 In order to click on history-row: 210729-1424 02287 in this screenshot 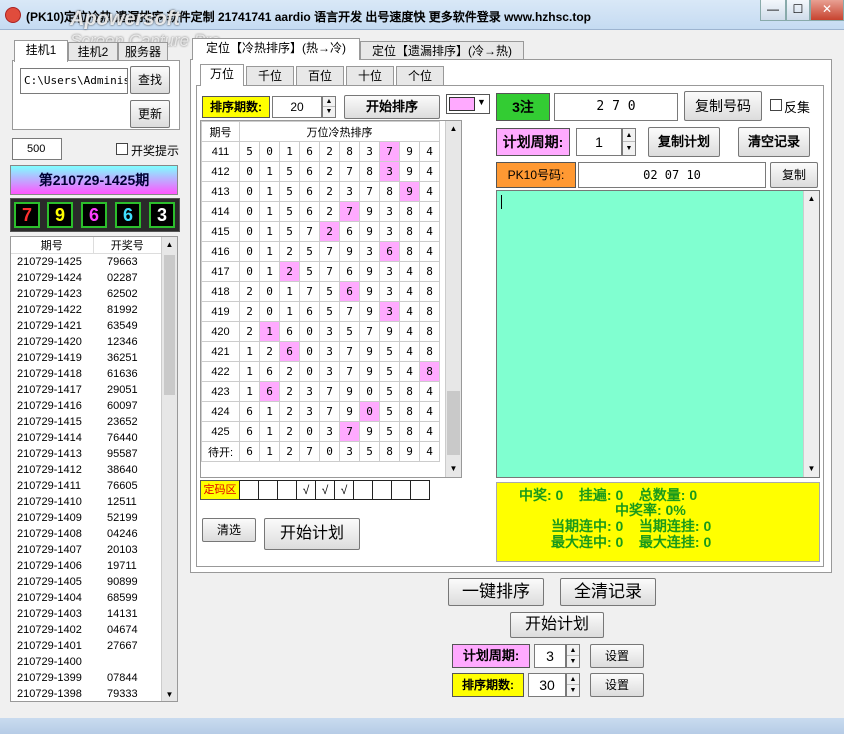, I will do `click(86, 278)`.